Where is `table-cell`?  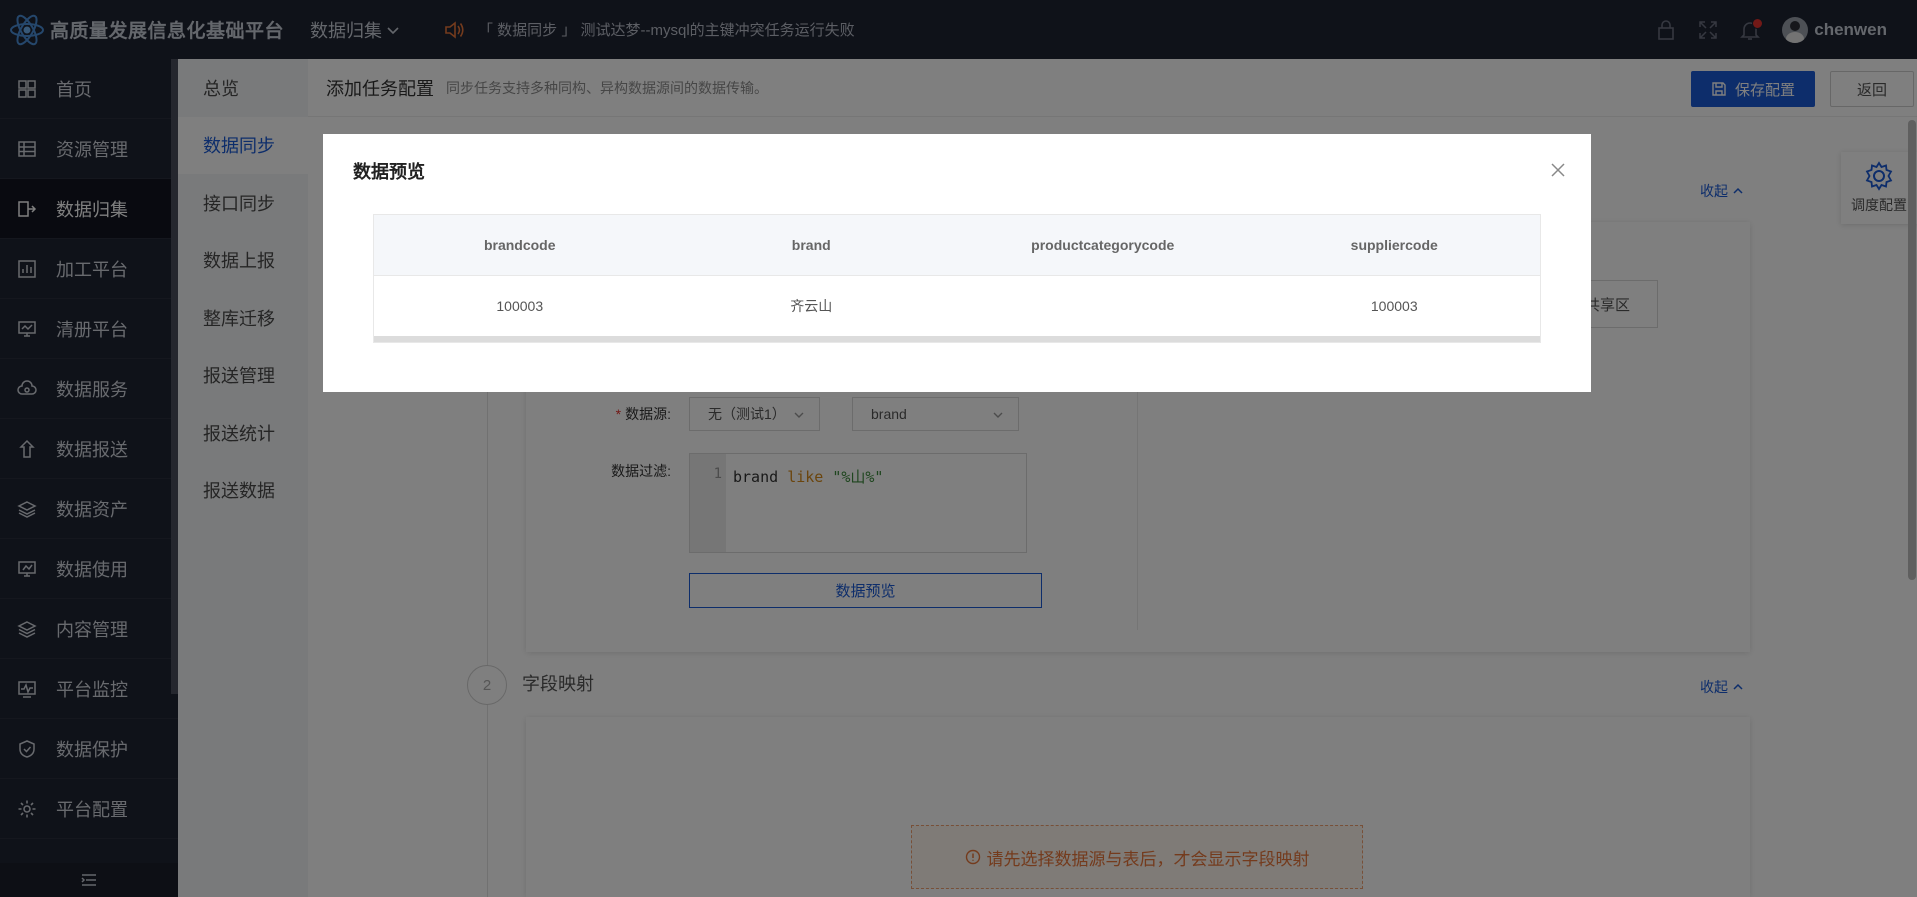
table-cell is located at coordinates (1103, 306).